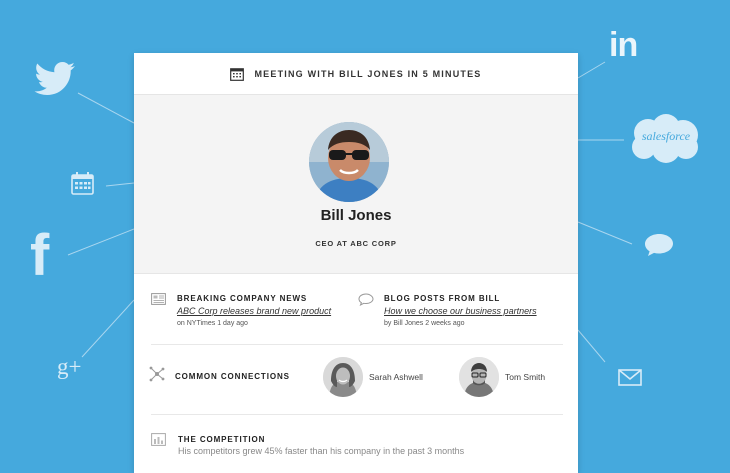 The height and width of the screenshot is (473, 730). What do you see at coordinates (623, 45) in the screenshot?
I see `linkedin-icon: in` at bounding box center [623, 45].